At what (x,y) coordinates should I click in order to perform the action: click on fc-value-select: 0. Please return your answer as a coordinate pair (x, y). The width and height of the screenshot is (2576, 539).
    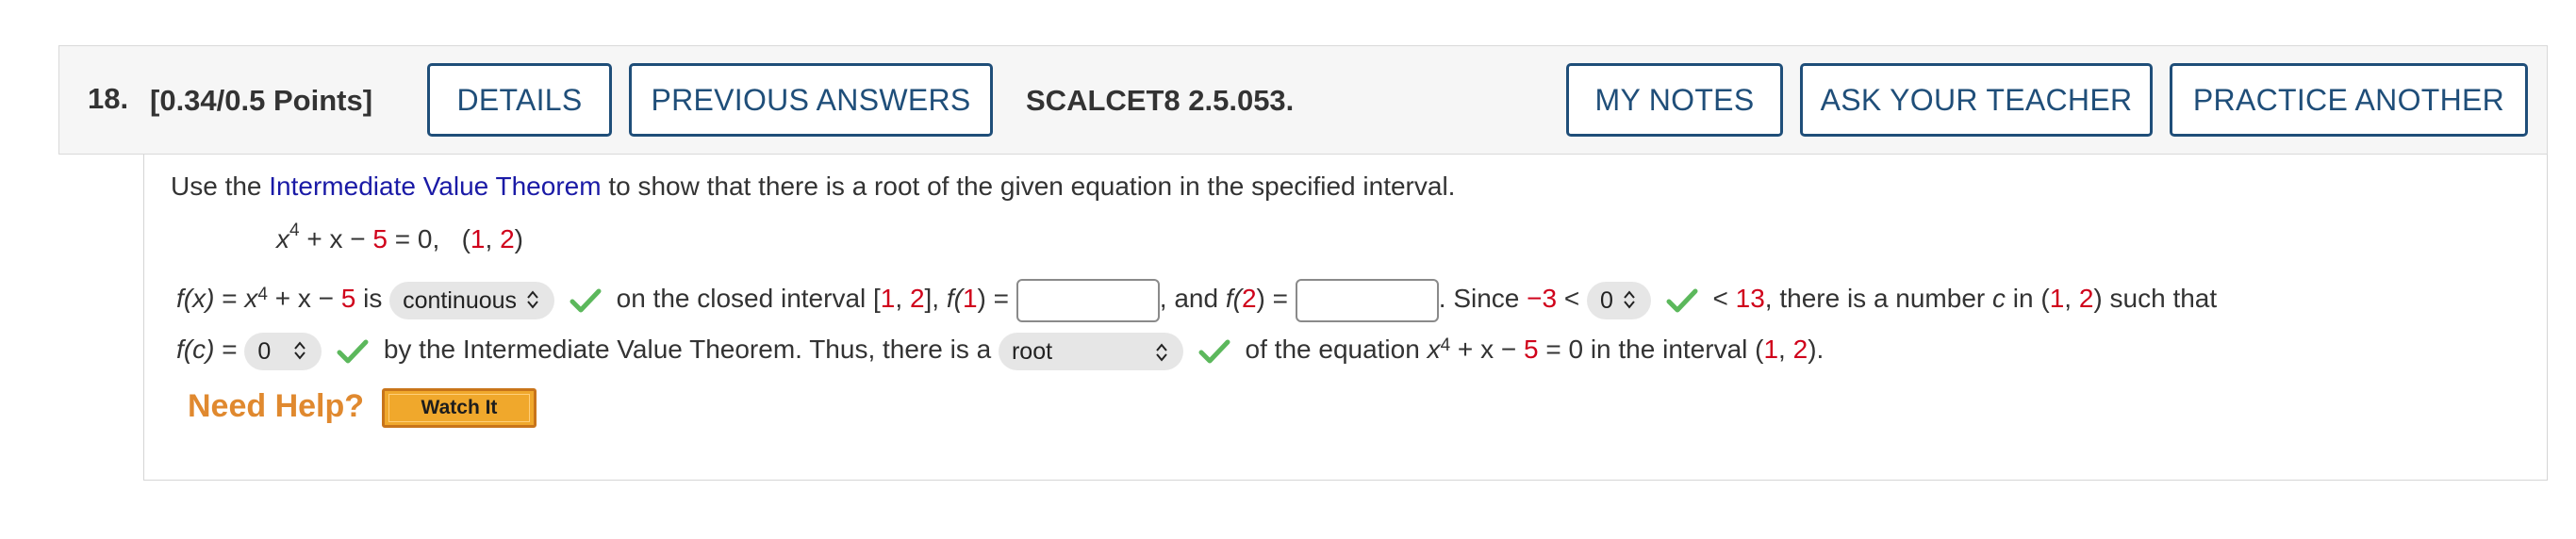
    Looking at the image, I should click on (283, 351).